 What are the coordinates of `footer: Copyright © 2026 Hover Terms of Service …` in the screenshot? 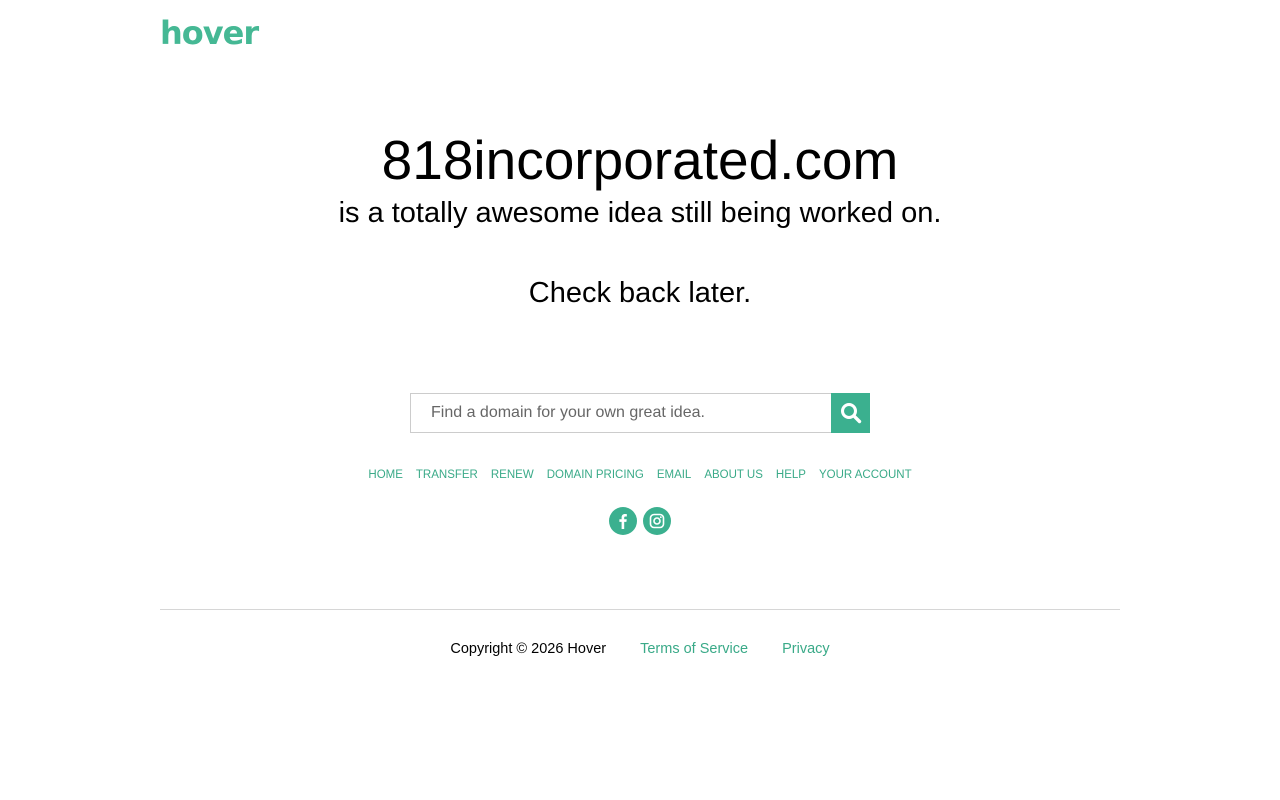 It's located at (640, 649).